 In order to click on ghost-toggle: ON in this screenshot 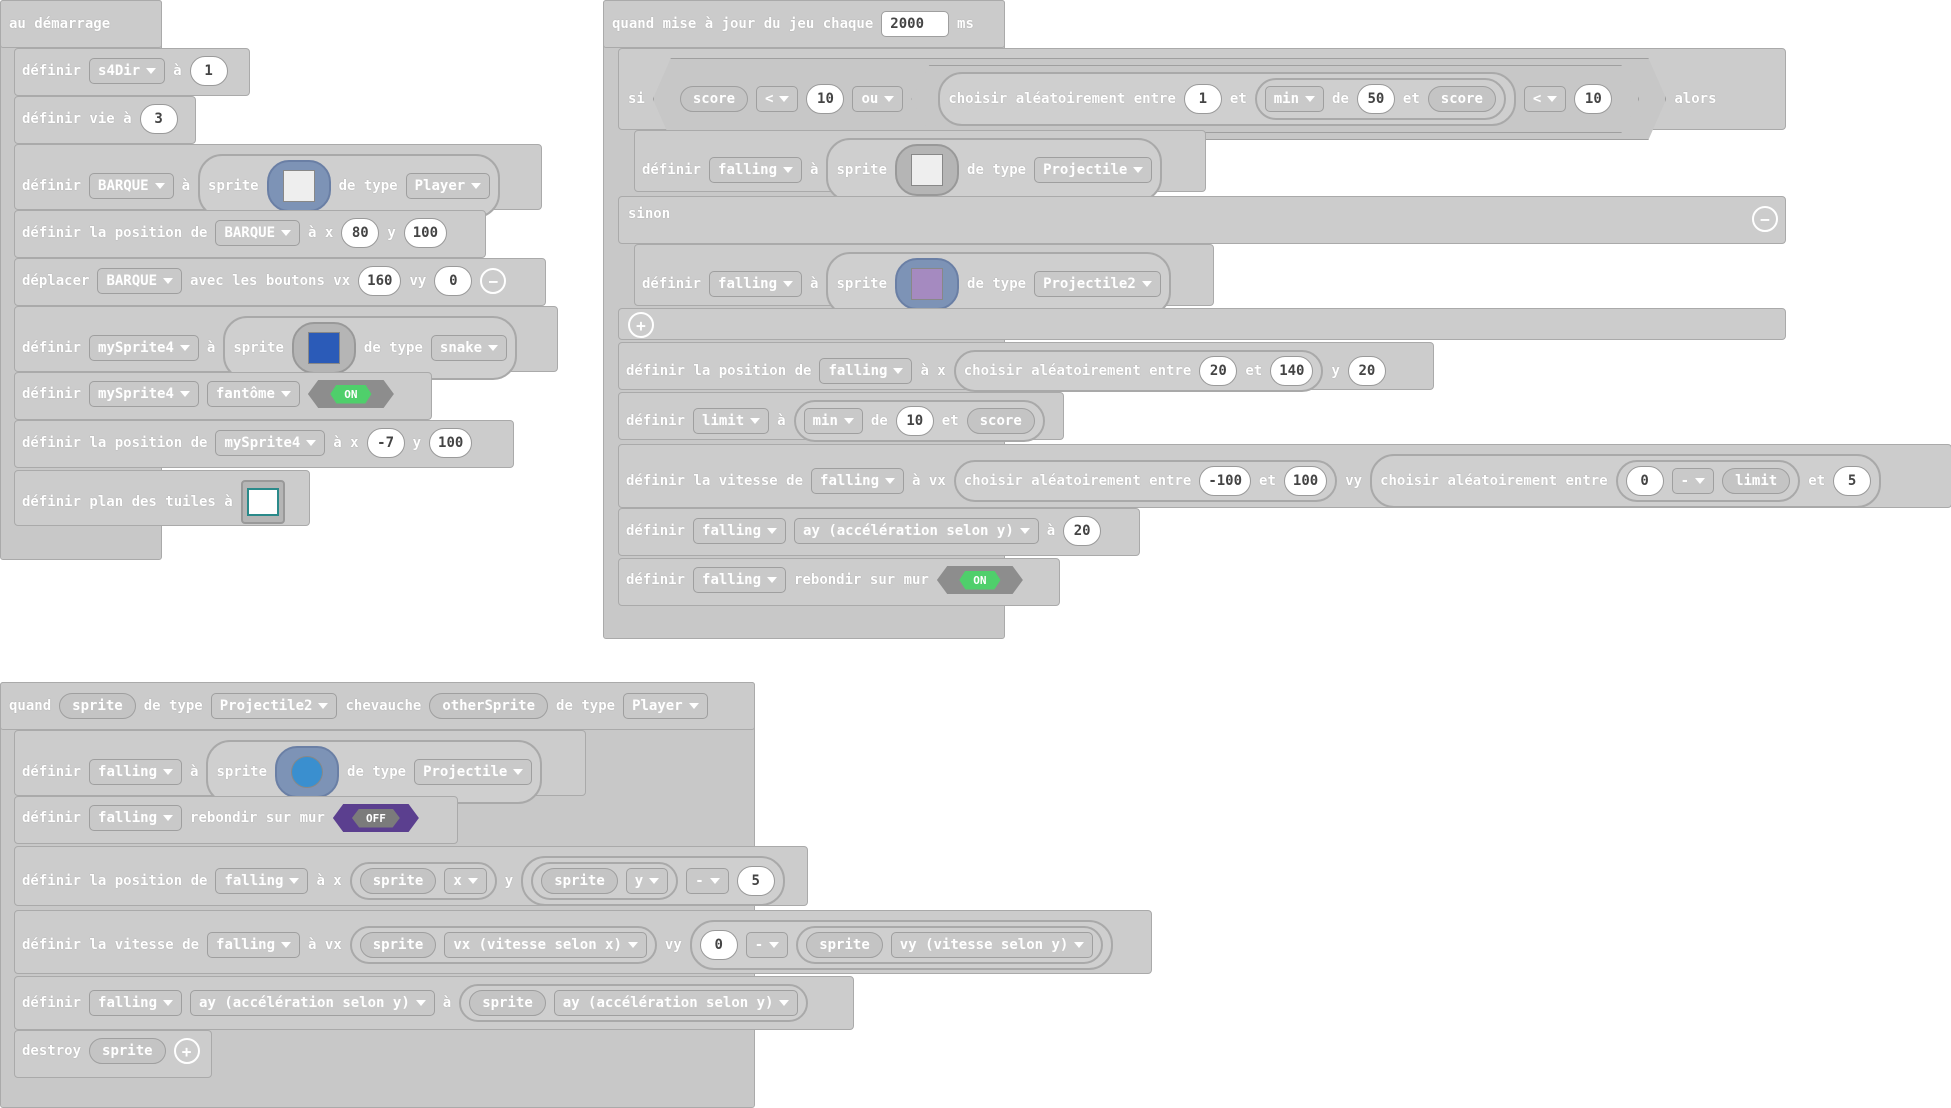, I will do `click(350, 394)`.